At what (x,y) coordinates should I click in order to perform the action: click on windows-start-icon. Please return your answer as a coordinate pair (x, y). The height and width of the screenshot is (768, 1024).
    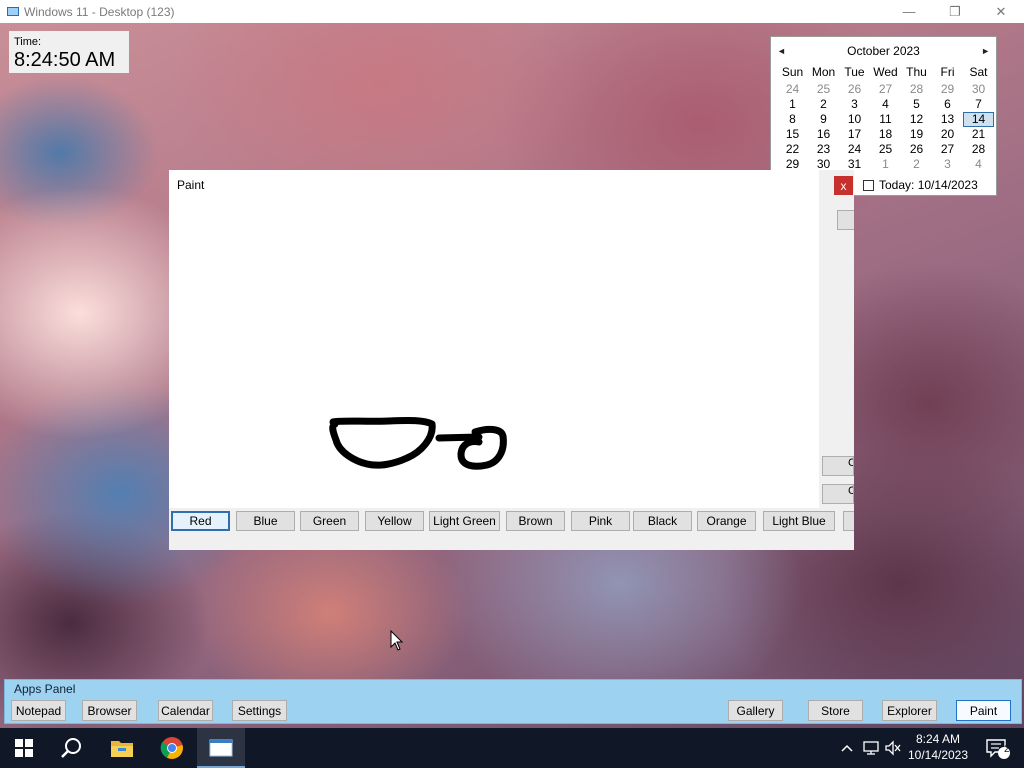
    Looking at the image, I should click on (24, 748).